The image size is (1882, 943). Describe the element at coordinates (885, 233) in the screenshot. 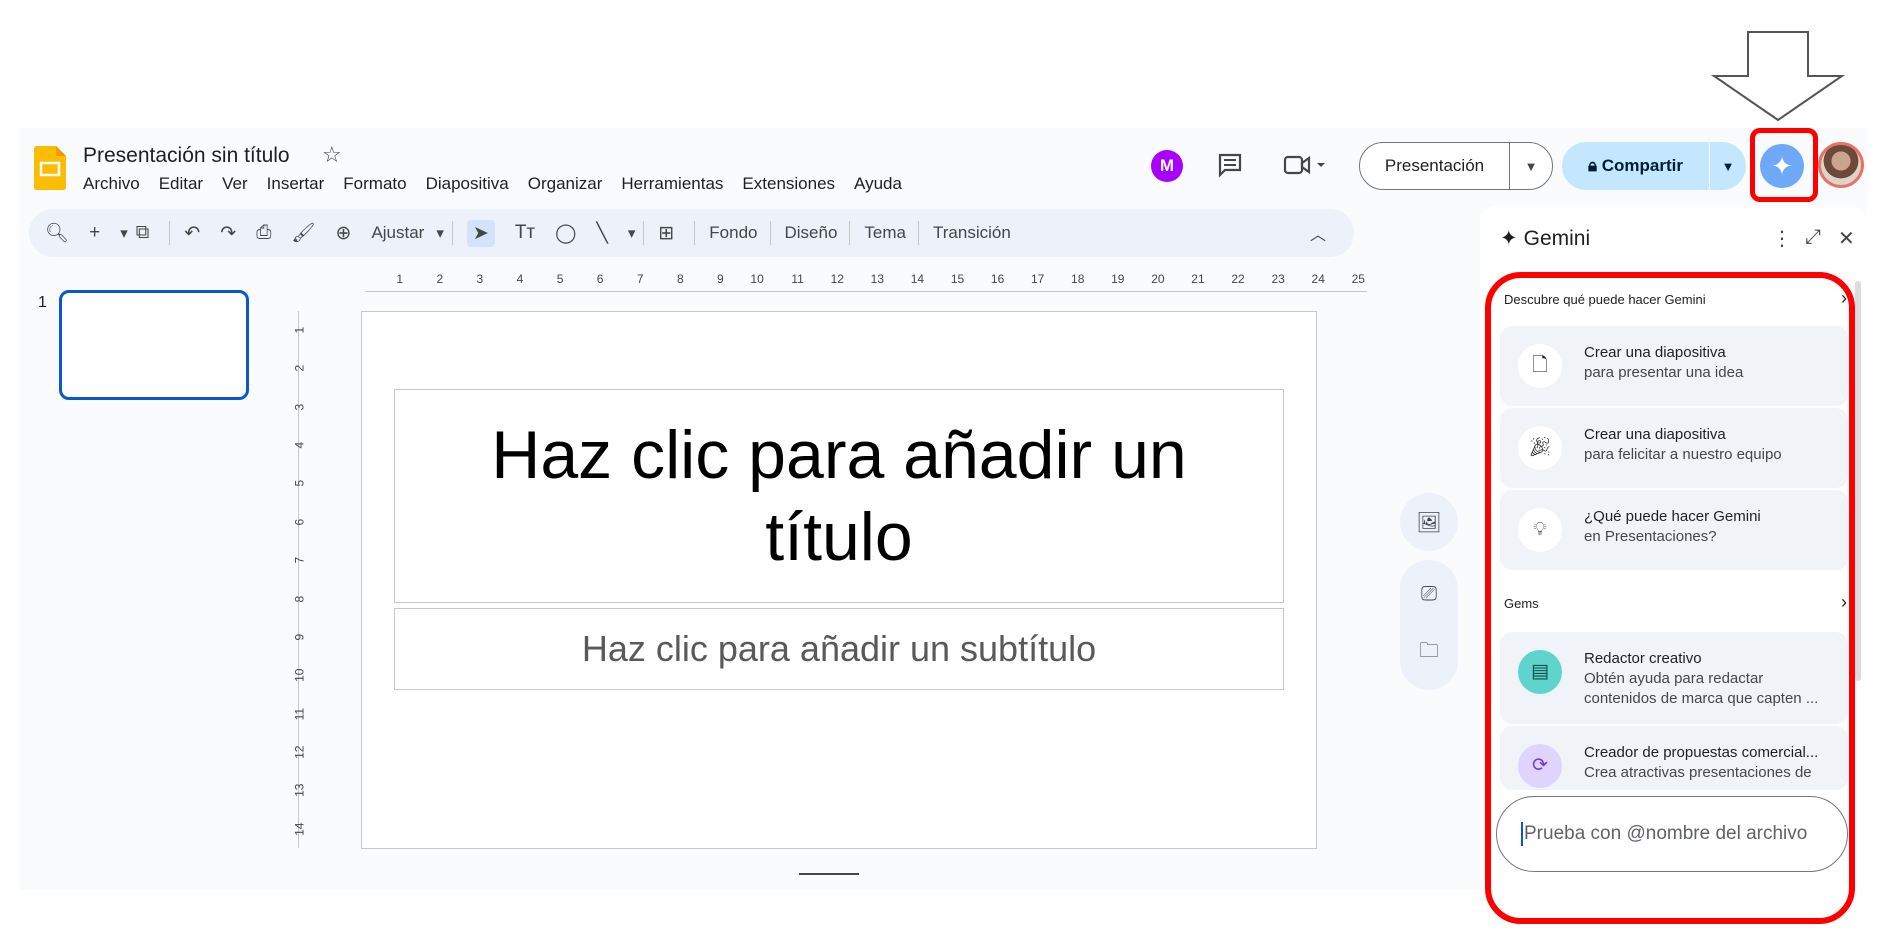

I see `theme-button: Tema` at that location.